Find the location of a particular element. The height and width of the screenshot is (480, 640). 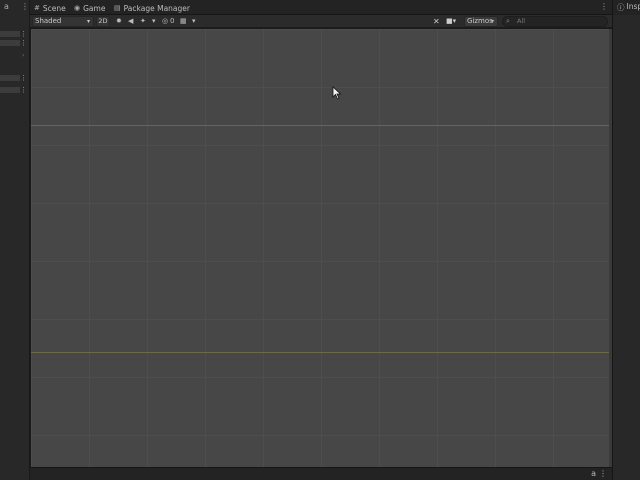

chevron-right-icon: › is located at coordinates (23, 55).